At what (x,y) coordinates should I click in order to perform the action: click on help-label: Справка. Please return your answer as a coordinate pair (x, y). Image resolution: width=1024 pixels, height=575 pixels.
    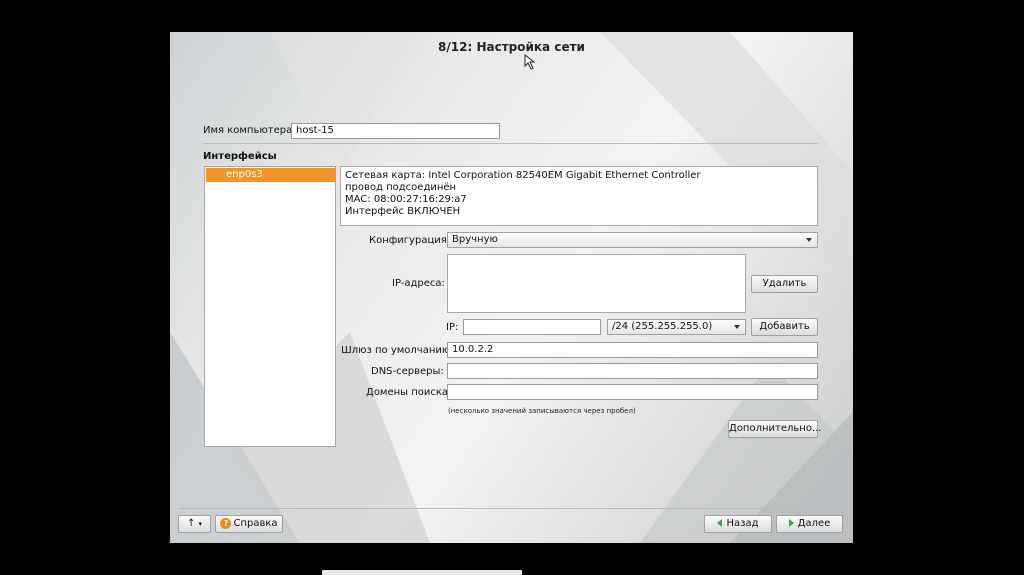
    Looking at the image, I should click on (255, 523).